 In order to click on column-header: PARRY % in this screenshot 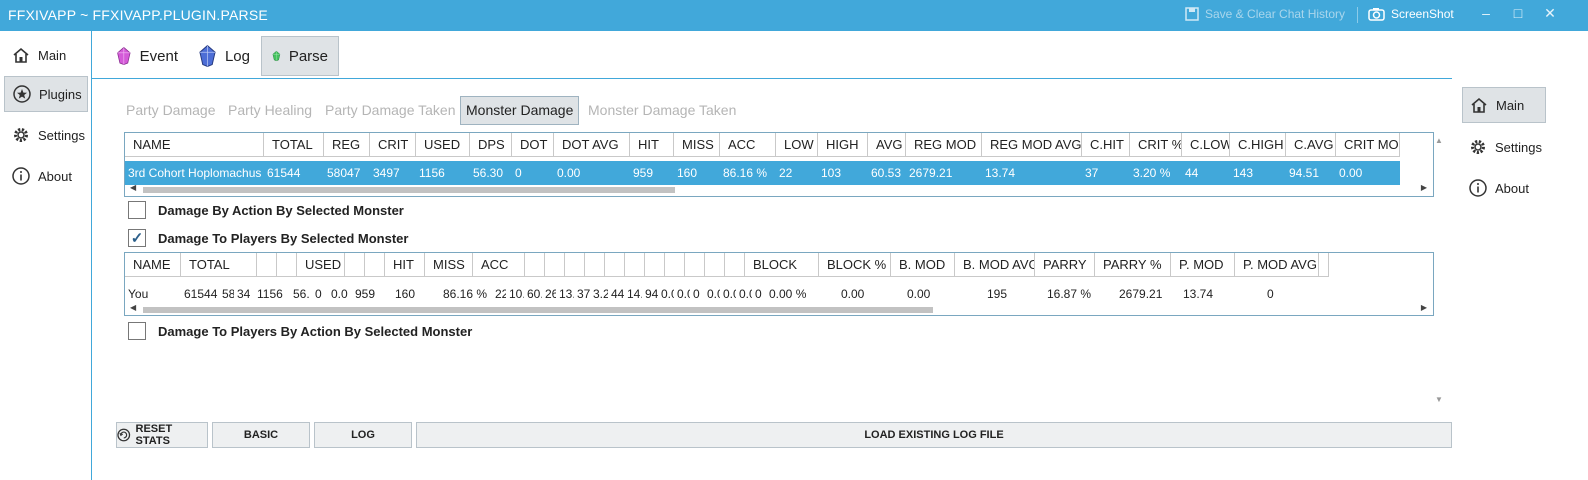, I will do `click(1133, 265)`.